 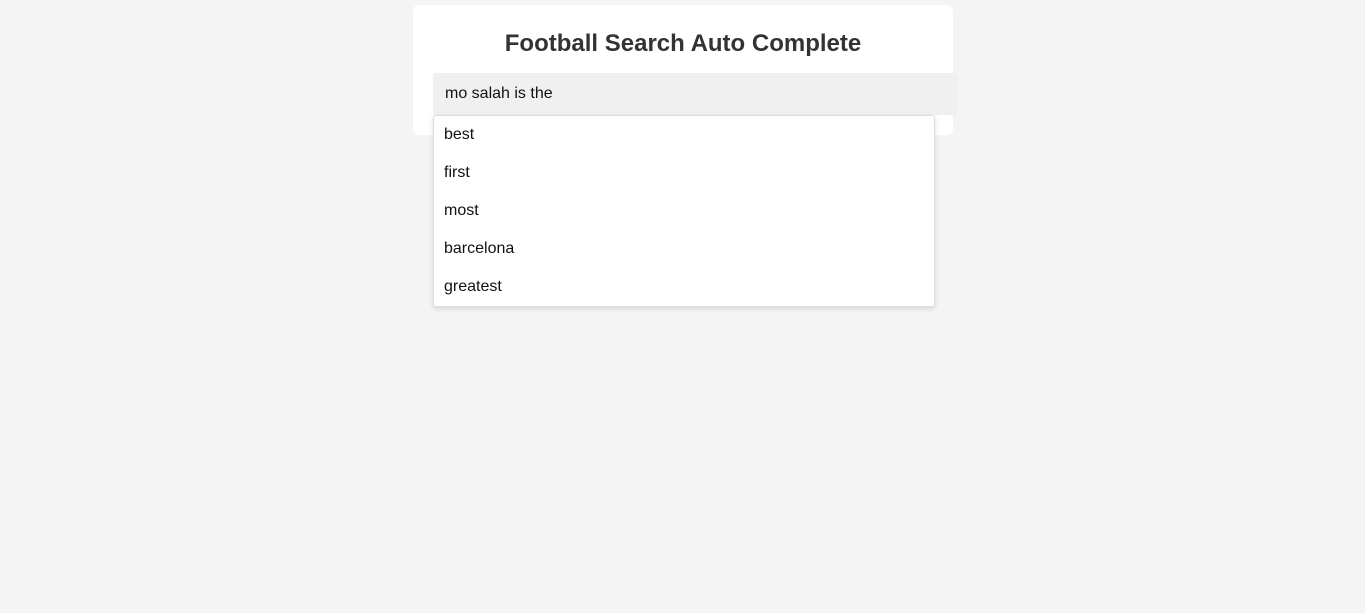 What do you see at coordinates (684, 249) in the screenshot?
I see `suggestion-item-barcelona: barcelona` at bounding box center [684, 249].